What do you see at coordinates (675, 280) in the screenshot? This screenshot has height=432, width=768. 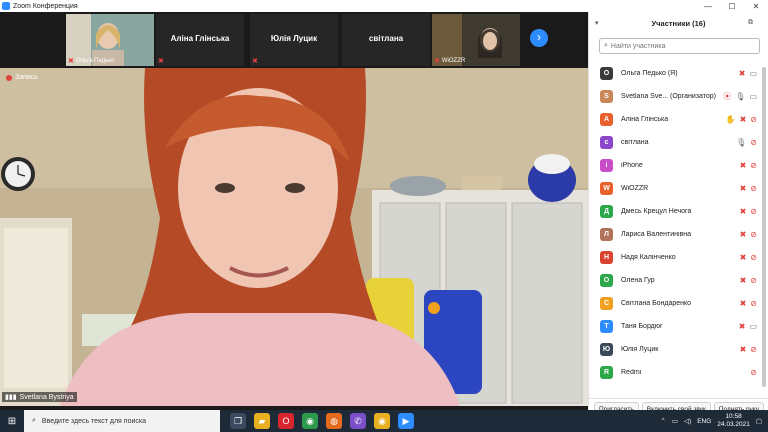 I see `participant-row: О Олена Гур ✖ ⊘` at bounding box center [675, 280].